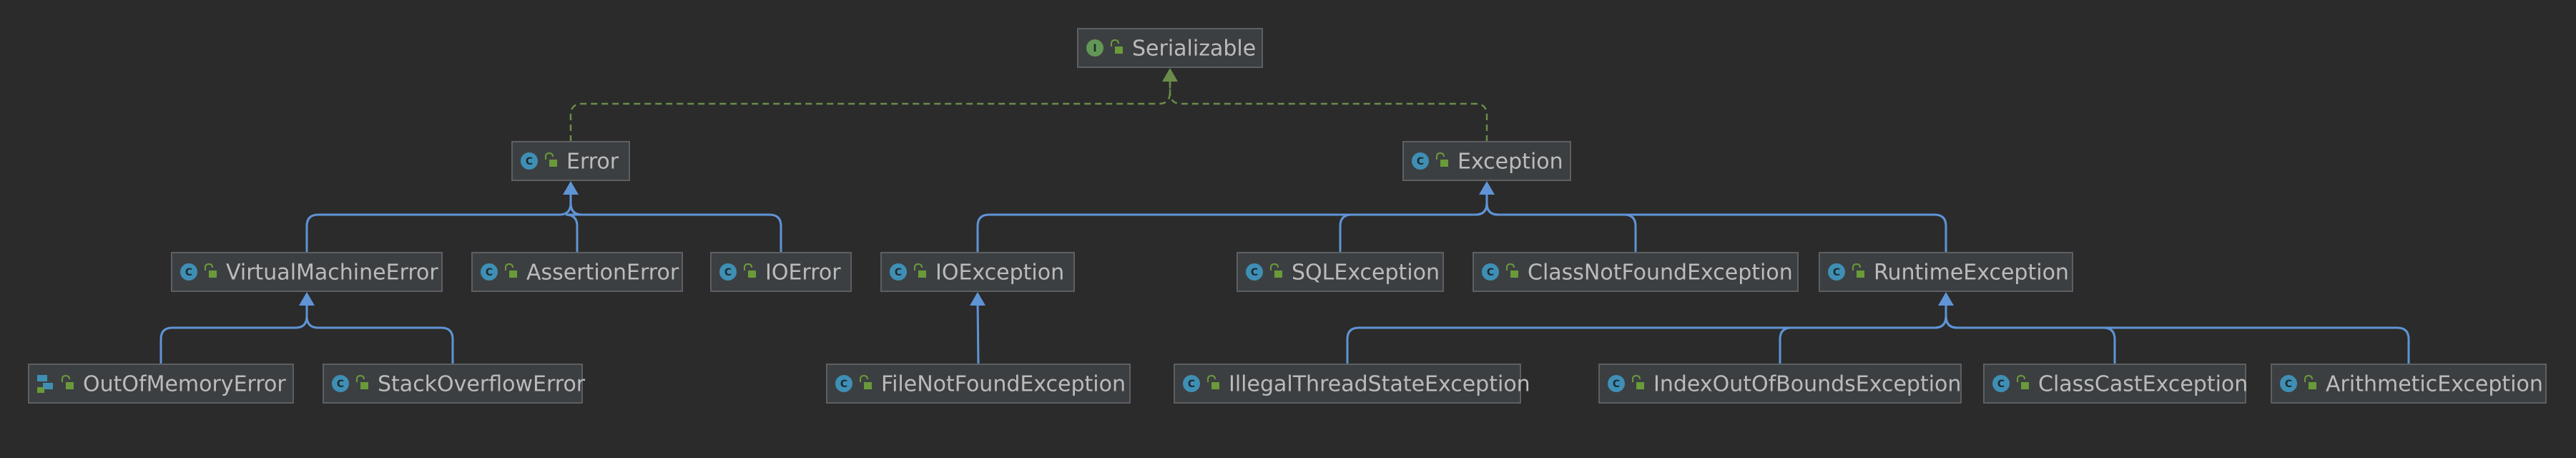 The image size is (2576, 458). What do you see at coordinates (1328, 109) in the screenshot?
I see `edge-exception-to-serializable` at bounding box center [1328, 109].